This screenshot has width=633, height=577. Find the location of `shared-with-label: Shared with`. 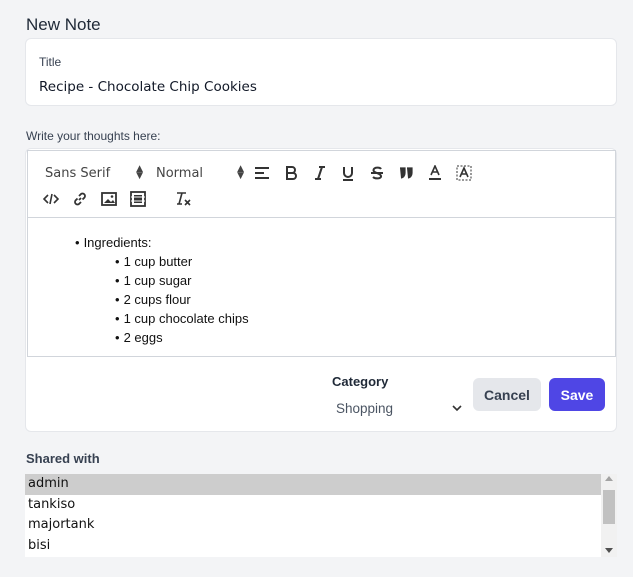

shared-with-label: Shared with is located at coordinates (63, 458).